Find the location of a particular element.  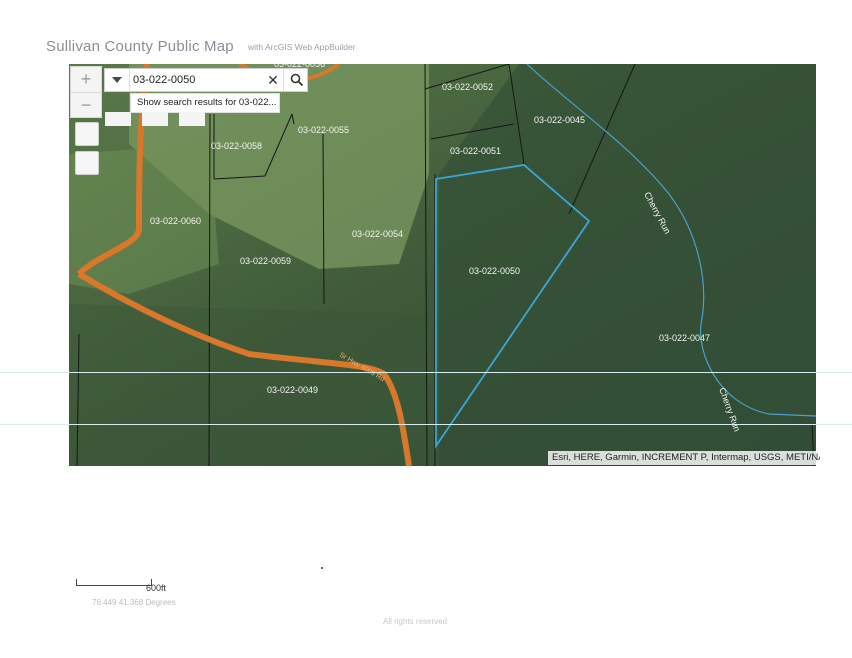

parcel-label: 03-022-0052 is located at coordinates (467, 87).